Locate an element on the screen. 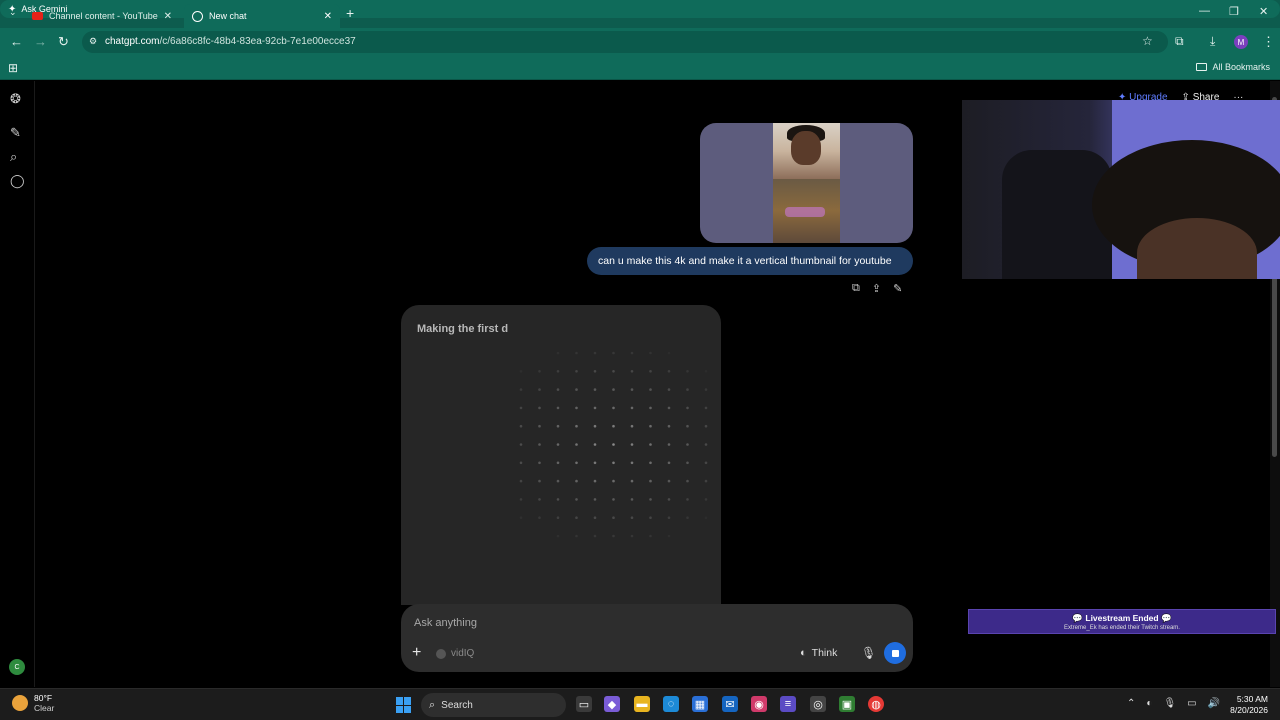 Image resolution: width=1280 pixels, height=720 pixels. browser-menu-icon: ⋮ is located at coordinates (1268, 42).